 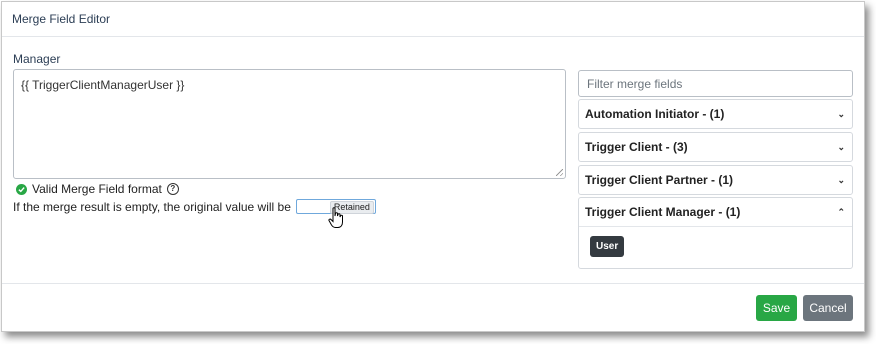 What do you see at coordinates (841, 211) in the screenshot?
I see `chevron-up-icon: ⌃` at bounding box center [841, 211].